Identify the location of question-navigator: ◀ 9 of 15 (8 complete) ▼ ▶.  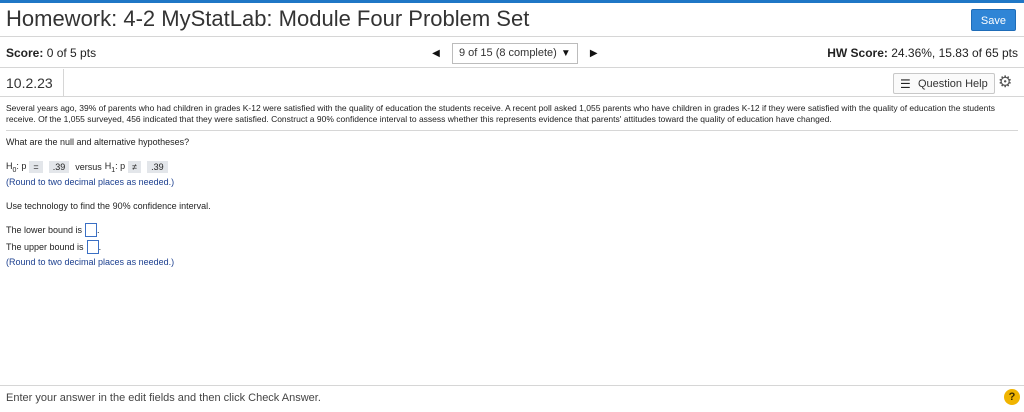
(515, 53).